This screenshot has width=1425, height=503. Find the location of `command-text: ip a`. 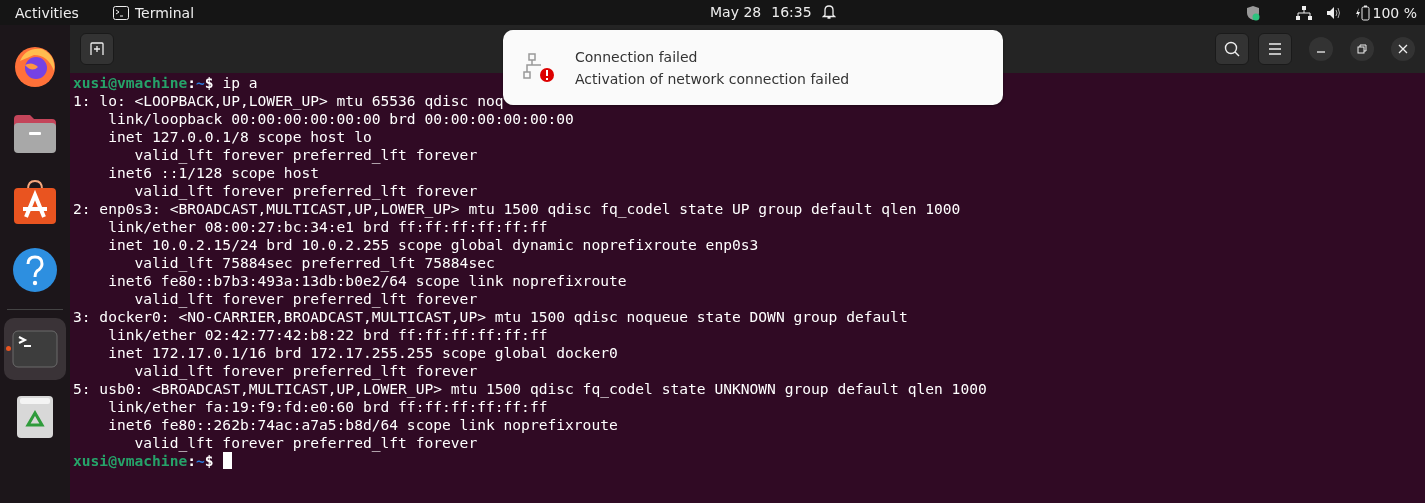

command-text: ip a is located at coordinates (239, 83).